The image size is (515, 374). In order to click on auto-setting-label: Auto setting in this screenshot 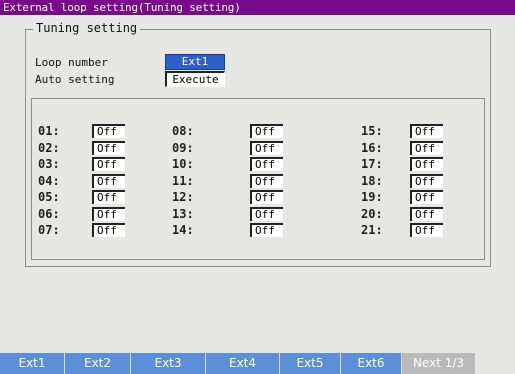, I will do `click(75, 79)`.